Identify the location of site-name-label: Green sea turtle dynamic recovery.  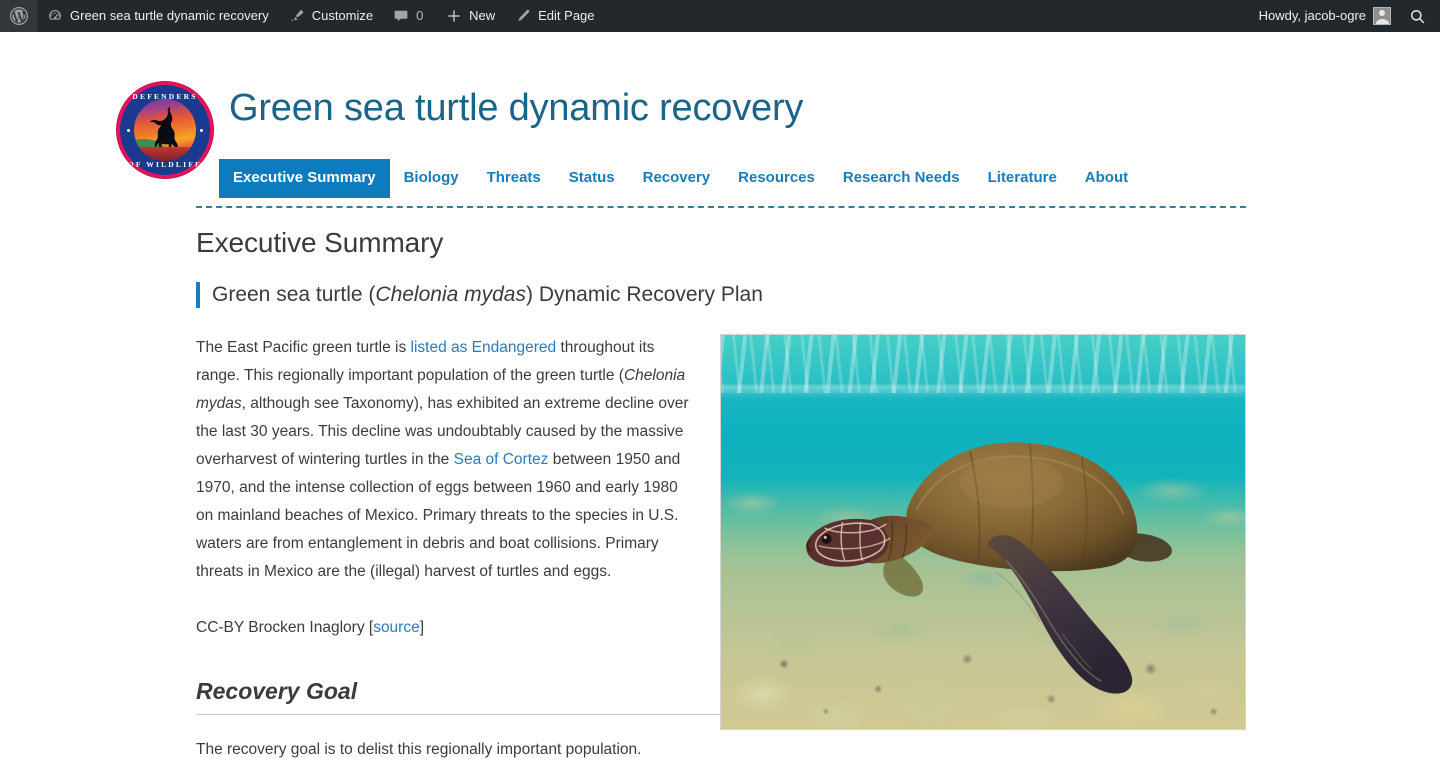
(169, 15).